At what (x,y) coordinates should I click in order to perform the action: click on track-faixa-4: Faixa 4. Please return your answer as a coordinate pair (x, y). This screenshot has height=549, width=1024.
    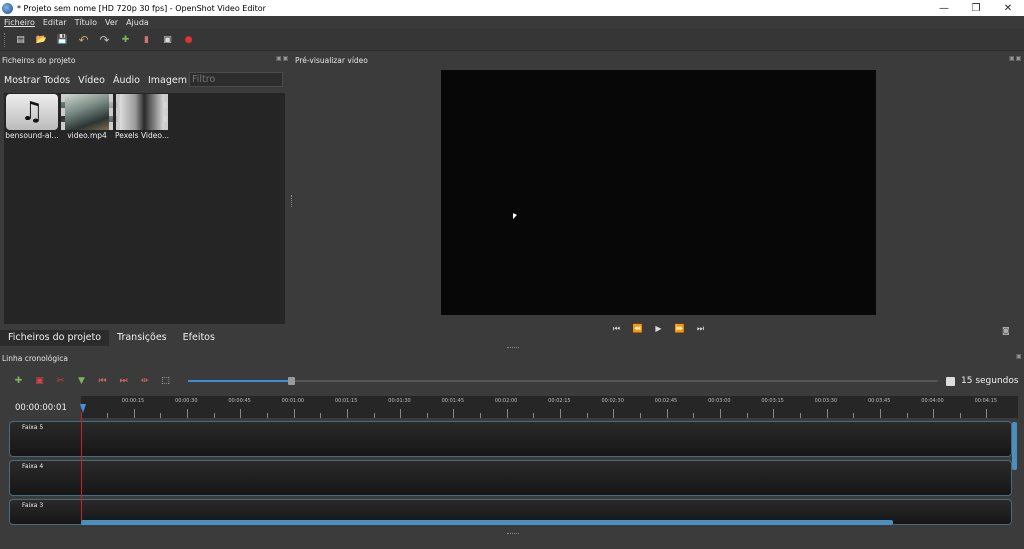
    Looking at the image, I should click on (510, 478).